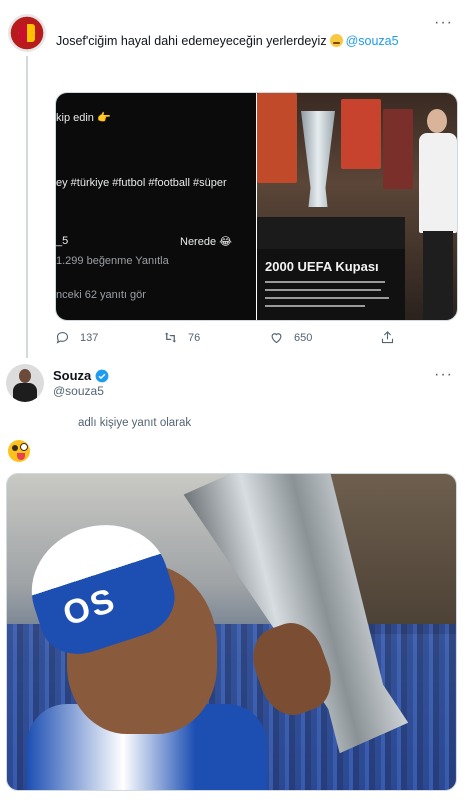  What do you see at coordinates (303, 337) in the screenshot?
I see `like-count: 650` at bounding box center [303, 337].